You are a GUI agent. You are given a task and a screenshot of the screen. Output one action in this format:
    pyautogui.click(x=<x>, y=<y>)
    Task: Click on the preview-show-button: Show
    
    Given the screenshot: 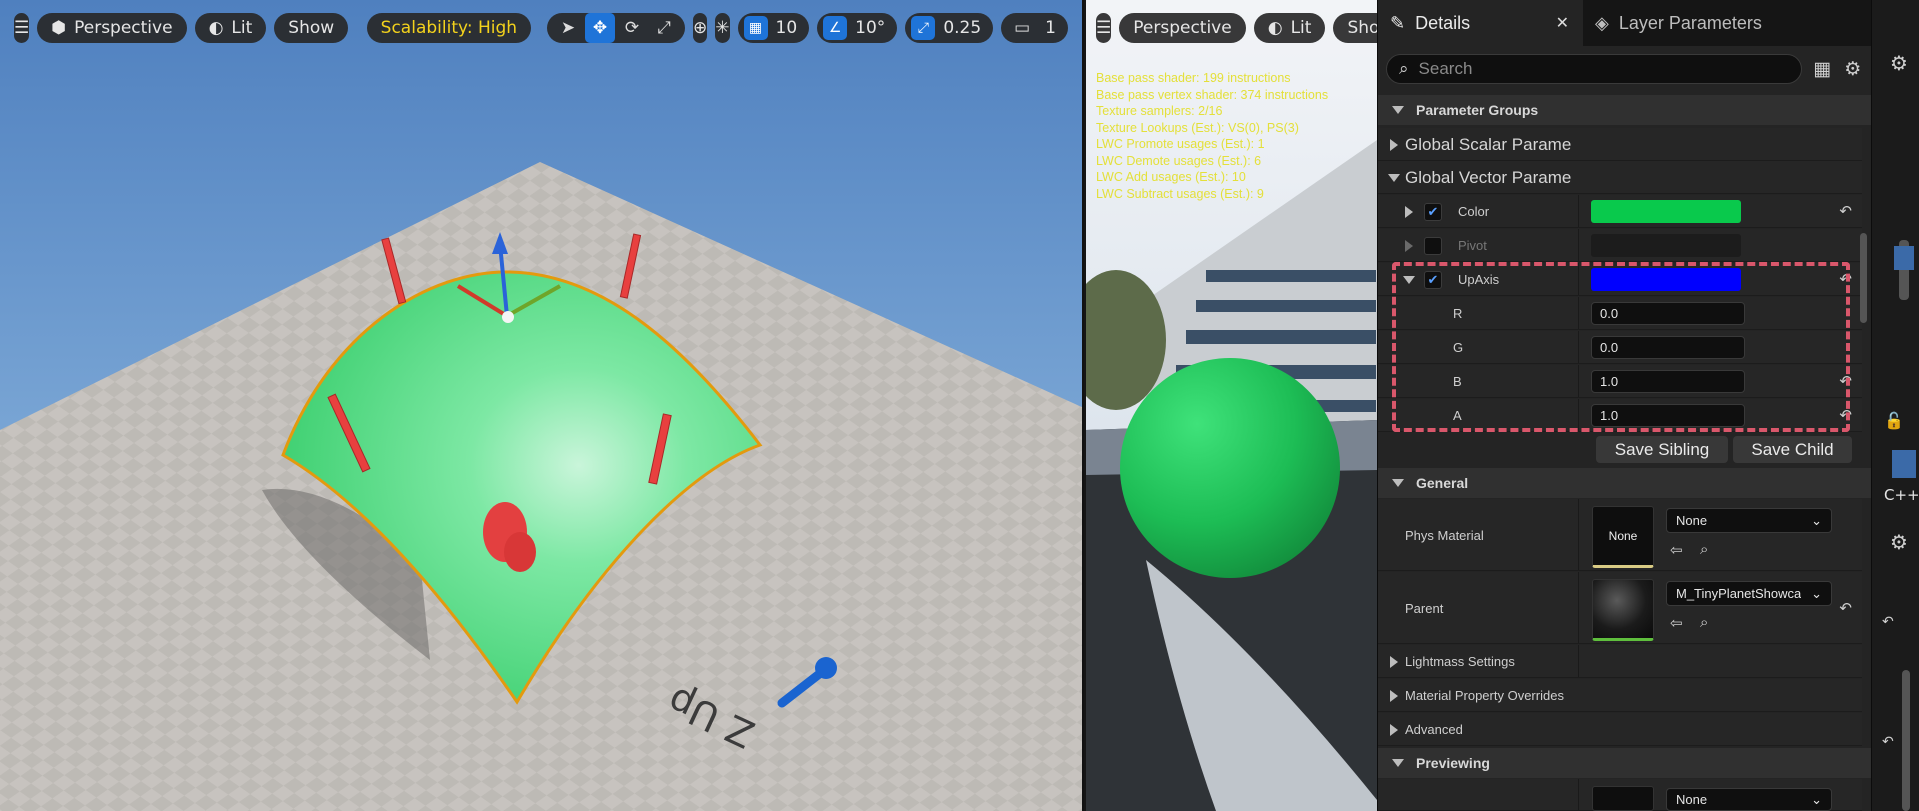 What is the action you would take?
    pyautogui.click(x=1355, y=28)
    